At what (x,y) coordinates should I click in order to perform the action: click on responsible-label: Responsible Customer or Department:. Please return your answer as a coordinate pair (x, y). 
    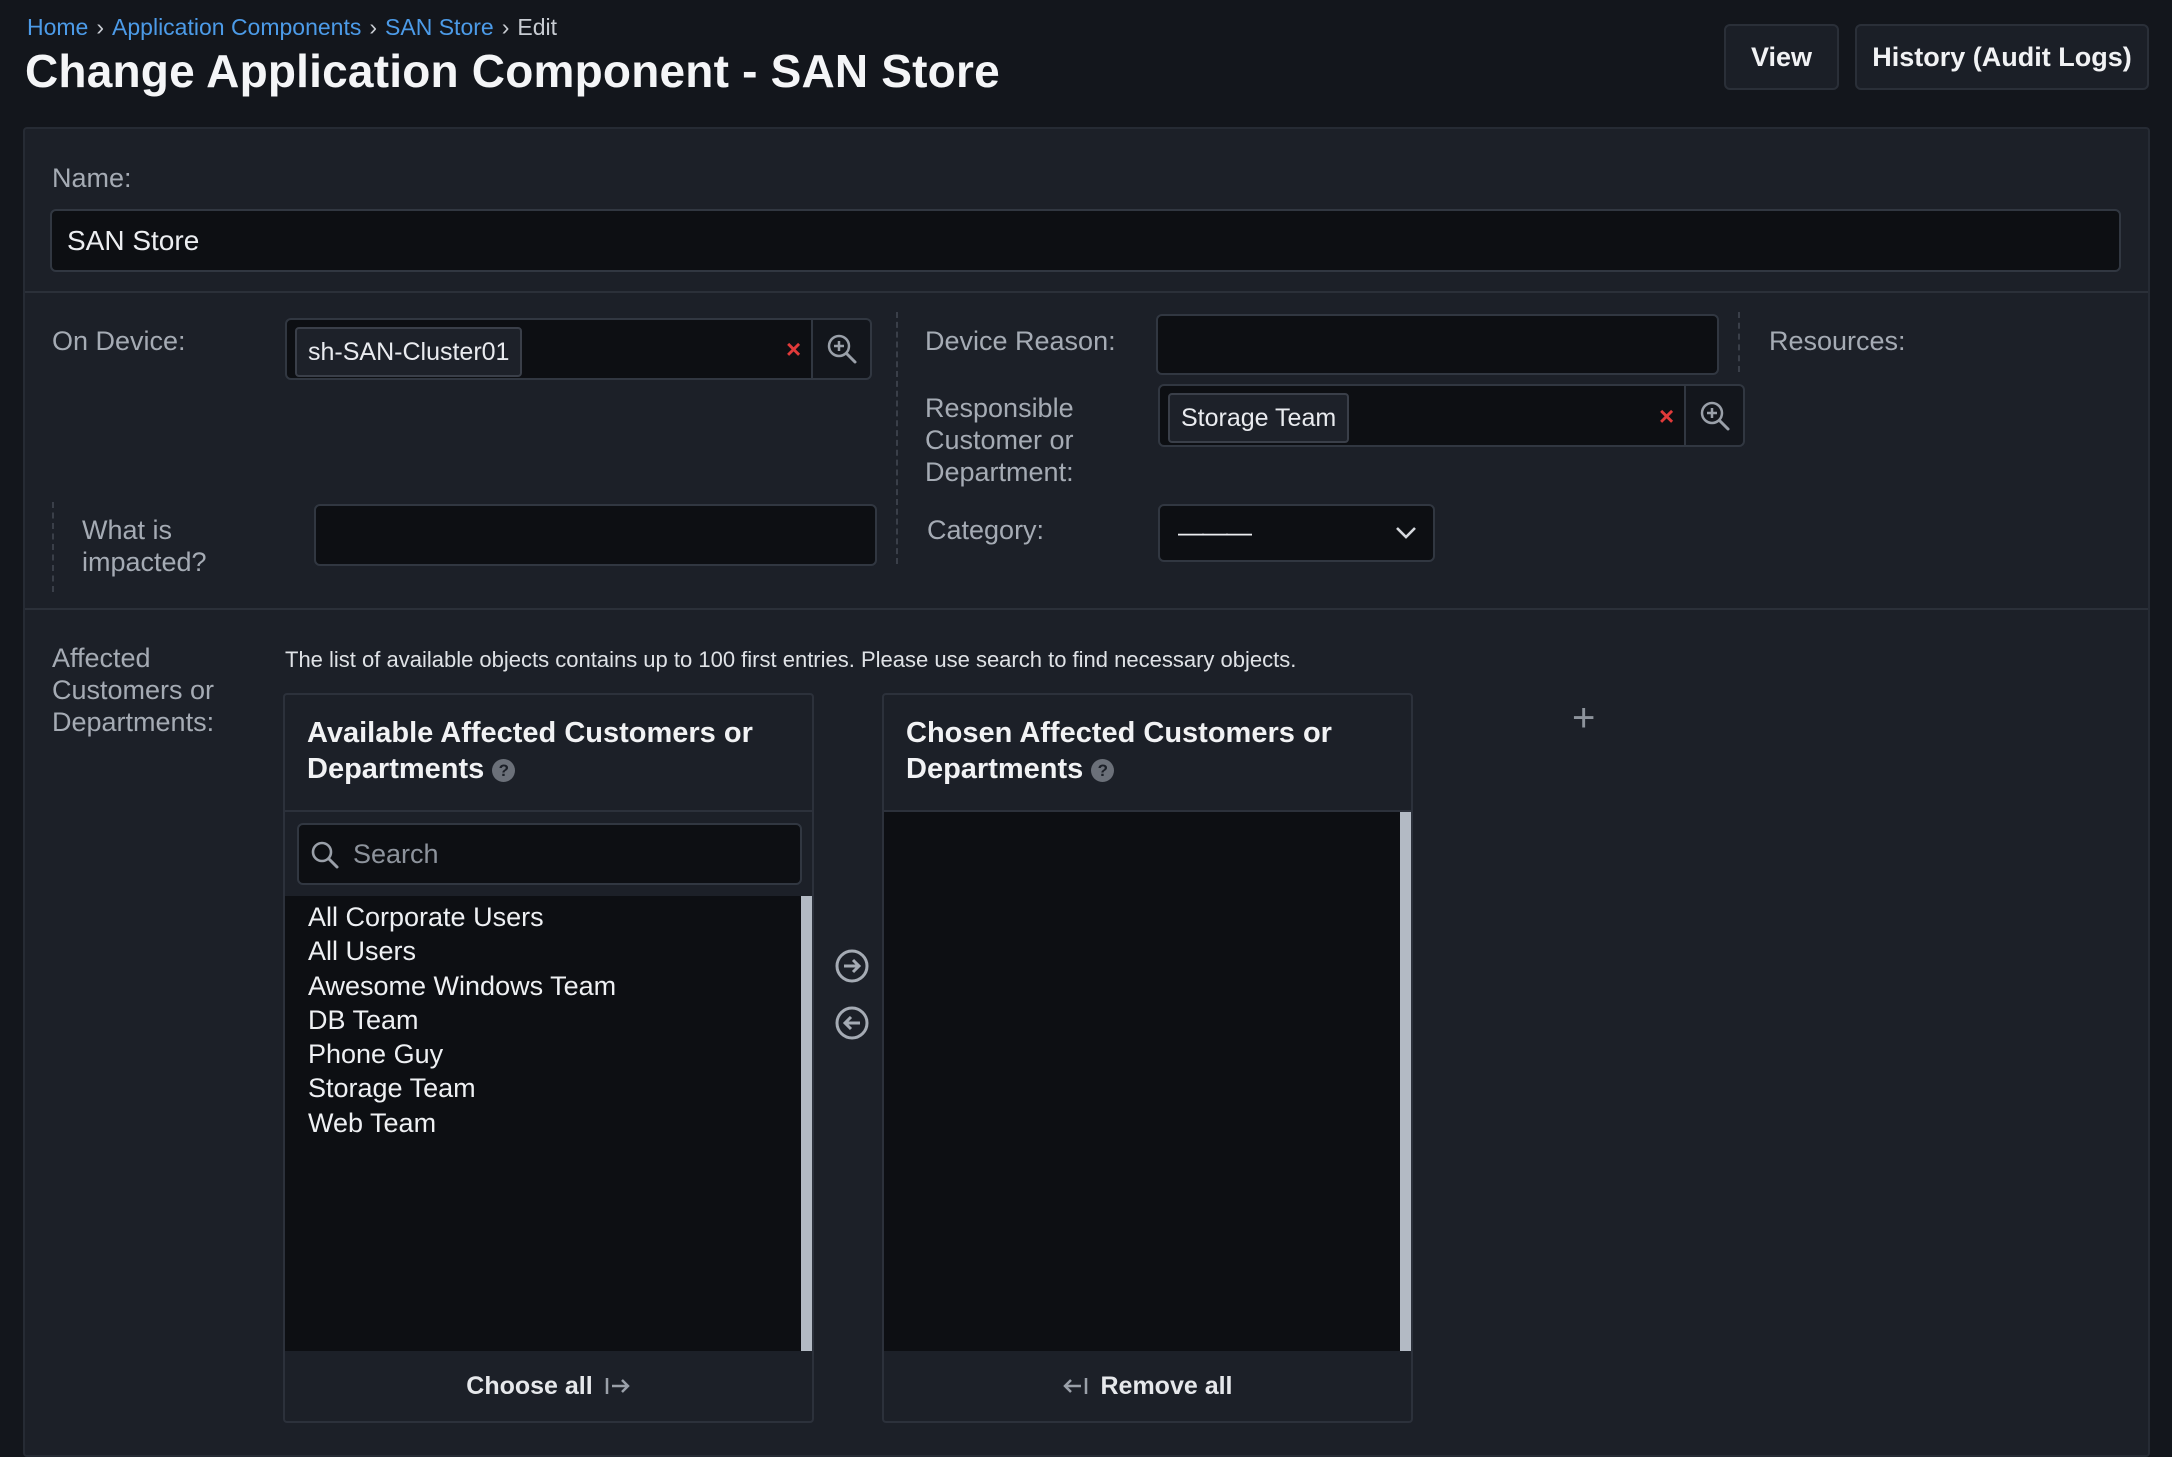
    Looking at the image, I should click on (999, 440).